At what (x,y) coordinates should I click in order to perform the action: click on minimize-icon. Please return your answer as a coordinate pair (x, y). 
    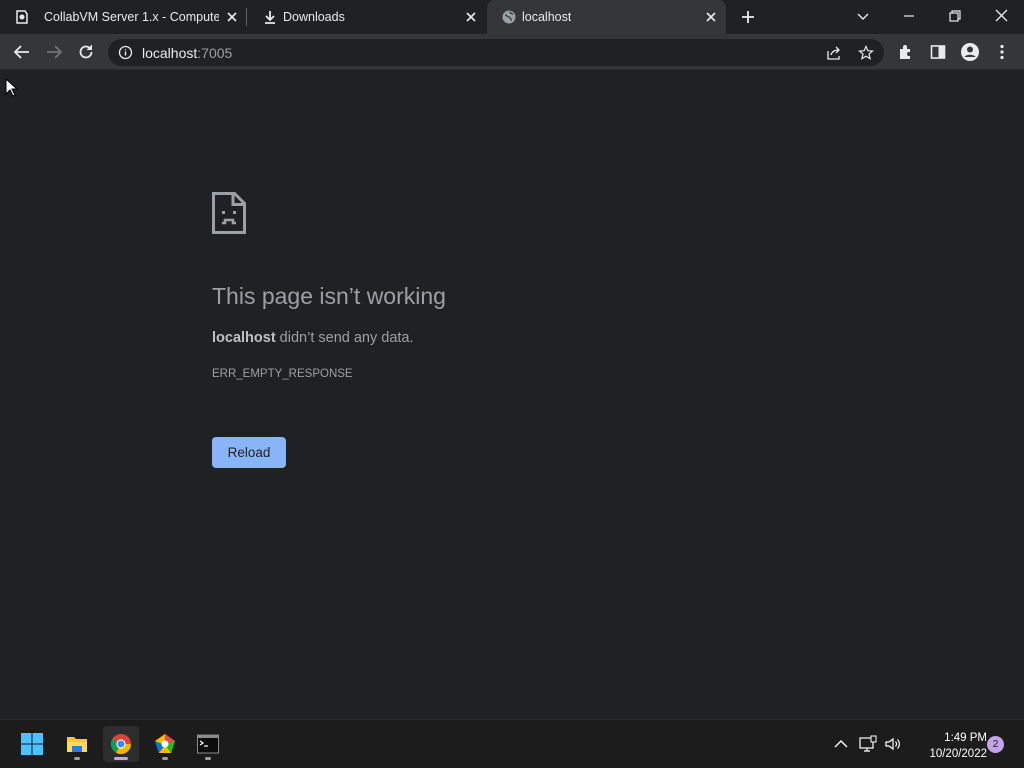
    Looking at the image, I should click on (909, 16).